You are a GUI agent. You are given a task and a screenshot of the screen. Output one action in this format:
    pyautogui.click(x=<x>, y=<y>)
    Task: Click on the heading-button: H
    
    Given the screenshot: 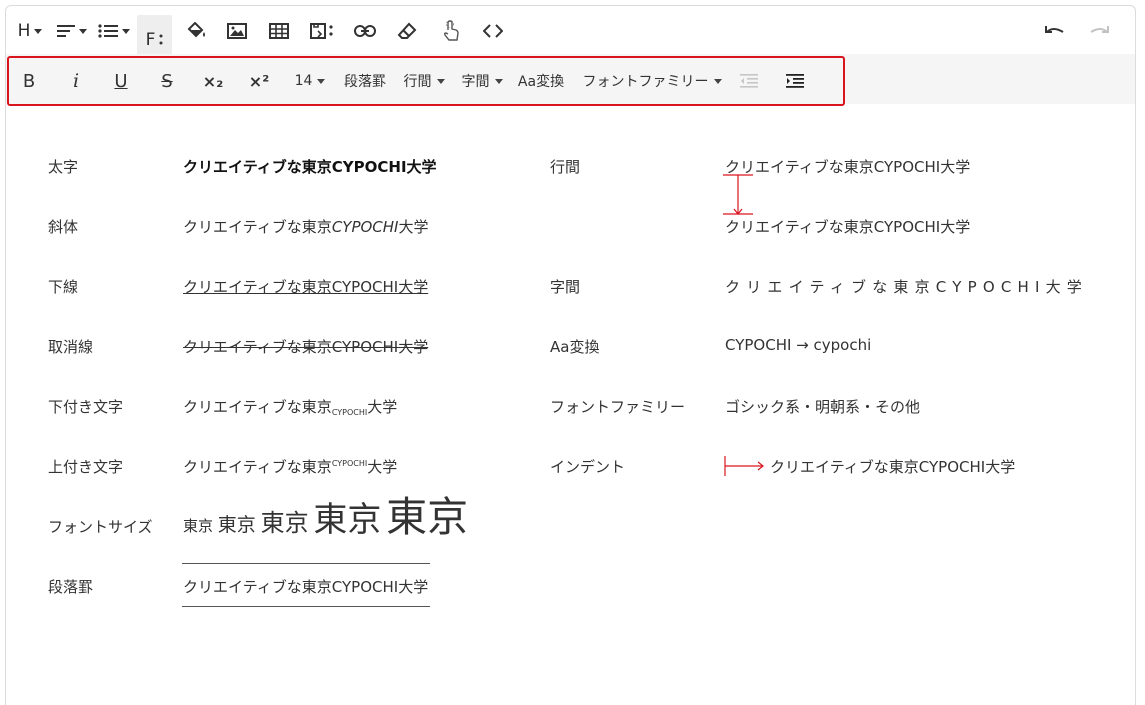 What is the action you would take?
    pyautogui.click(x=30, y=31)
    